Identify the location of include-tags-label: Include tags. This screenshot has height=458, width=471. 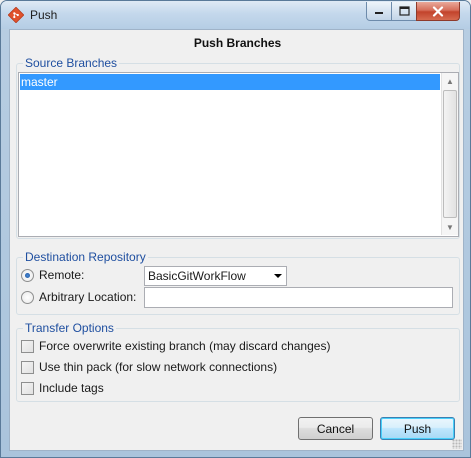
(71, 388).